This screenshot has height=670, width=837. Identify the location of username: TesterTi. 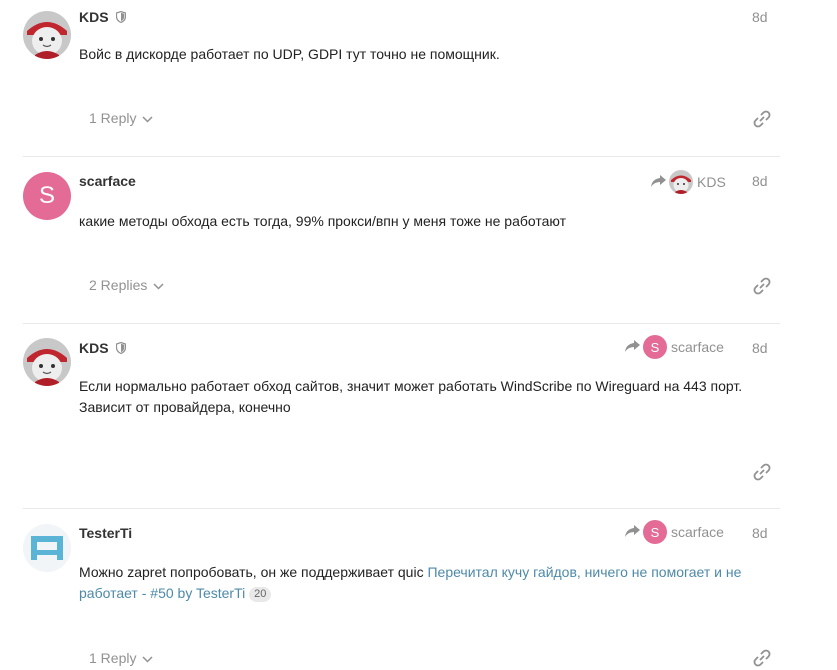
(105, 533).